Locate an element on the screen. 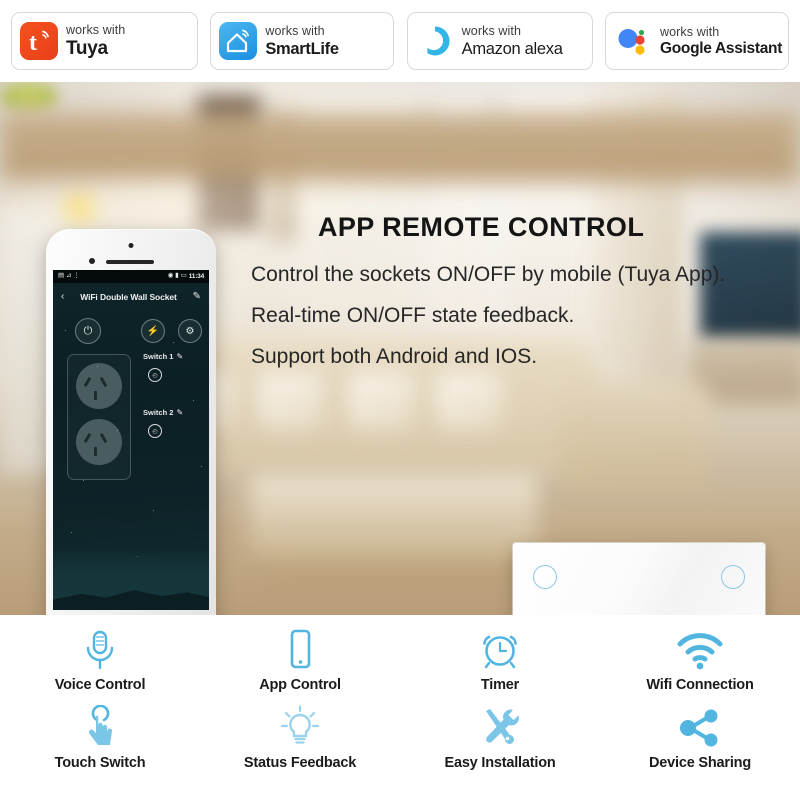  wall-socket-product is located at coordinates (639, 579).